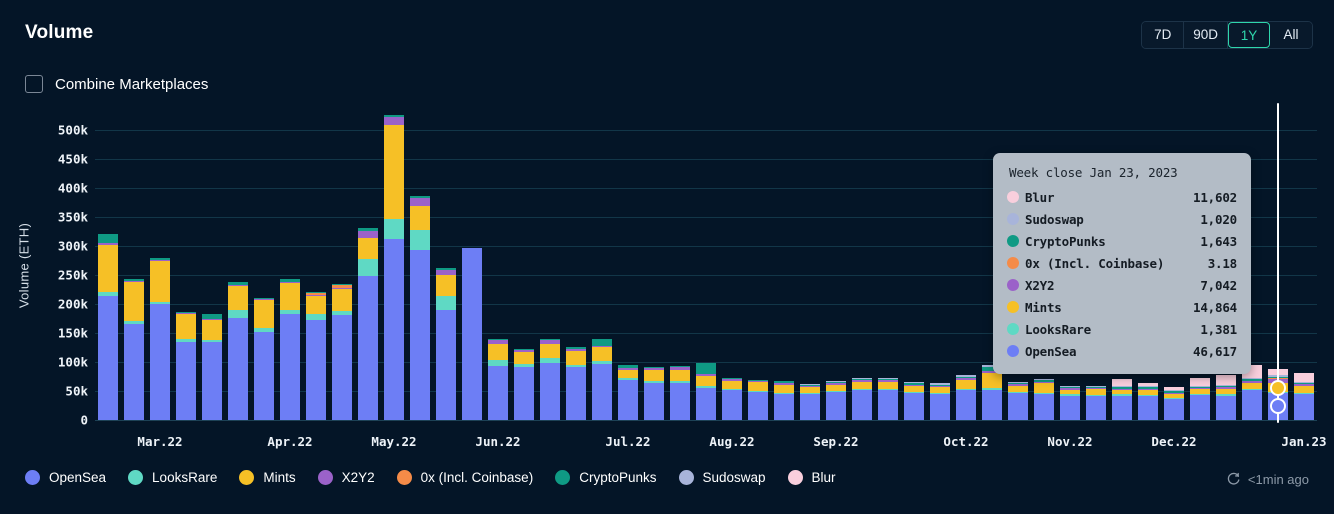 Image resolution: width=1334 pixels, height=514 pixels. Describe the element at coordinates (1093, 172) in the screenshot. I see `tooltip-title: Week close Jan 23, 2023` at that location.